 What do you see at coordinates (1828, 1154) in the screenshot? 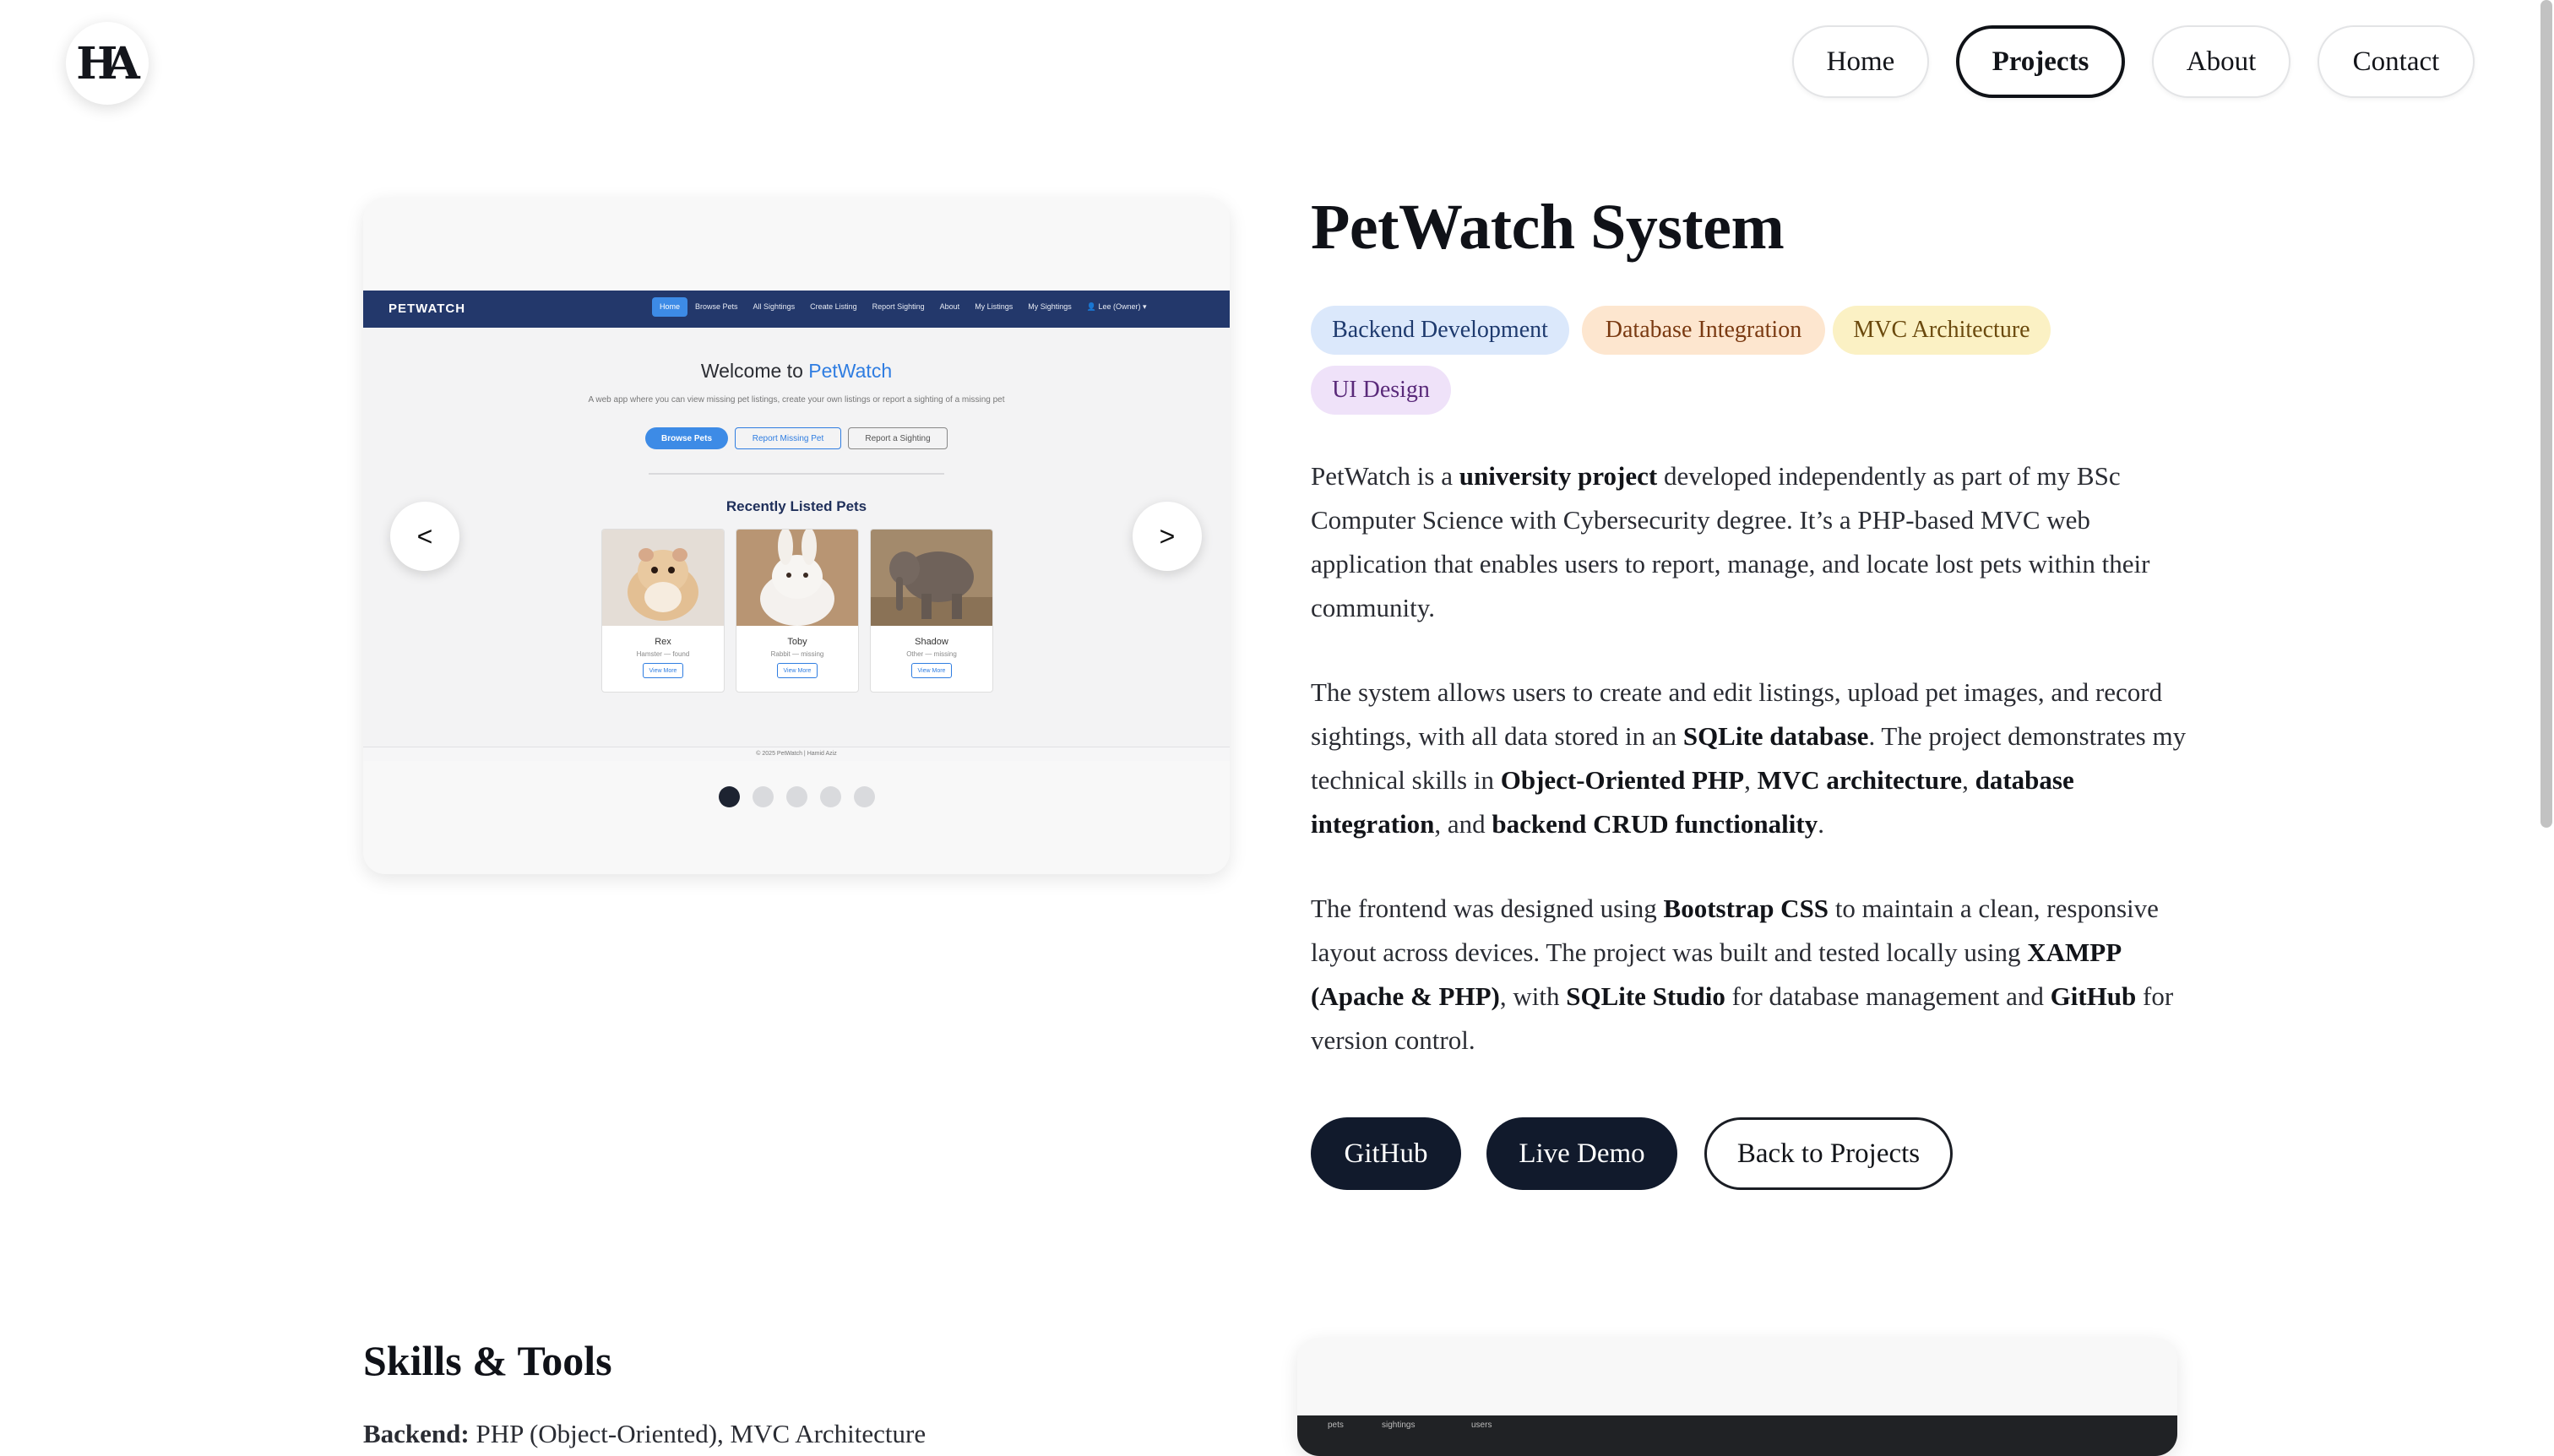
I see `back-to-projects-button: Back to Projects` at bounding box center [1828, 1154].